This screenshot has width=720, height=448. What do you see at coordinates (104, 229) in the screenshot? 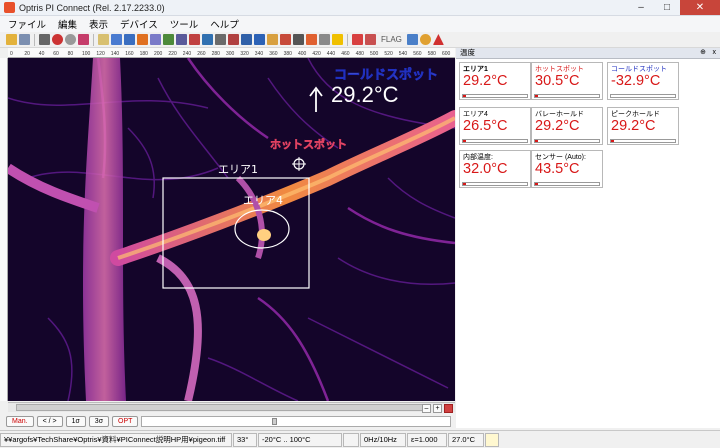
I see `tree-trunk` at bounding box center [104, 229].